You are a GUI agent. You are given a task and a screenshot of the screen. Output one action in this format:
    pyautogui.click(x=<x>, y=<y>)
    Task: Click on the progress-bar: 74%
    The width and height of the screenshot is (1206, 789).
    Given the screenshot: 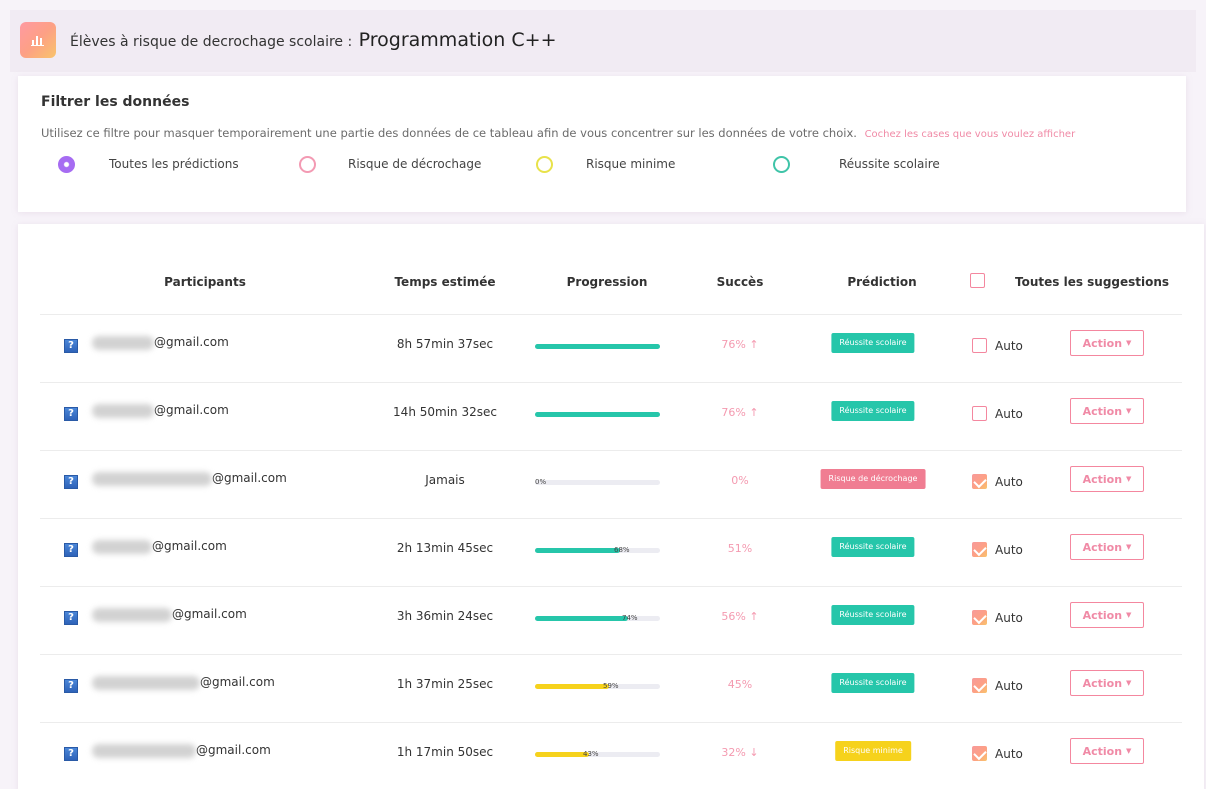 What is the action you would take?
    pyautogui.click(x=597, y=618)
    